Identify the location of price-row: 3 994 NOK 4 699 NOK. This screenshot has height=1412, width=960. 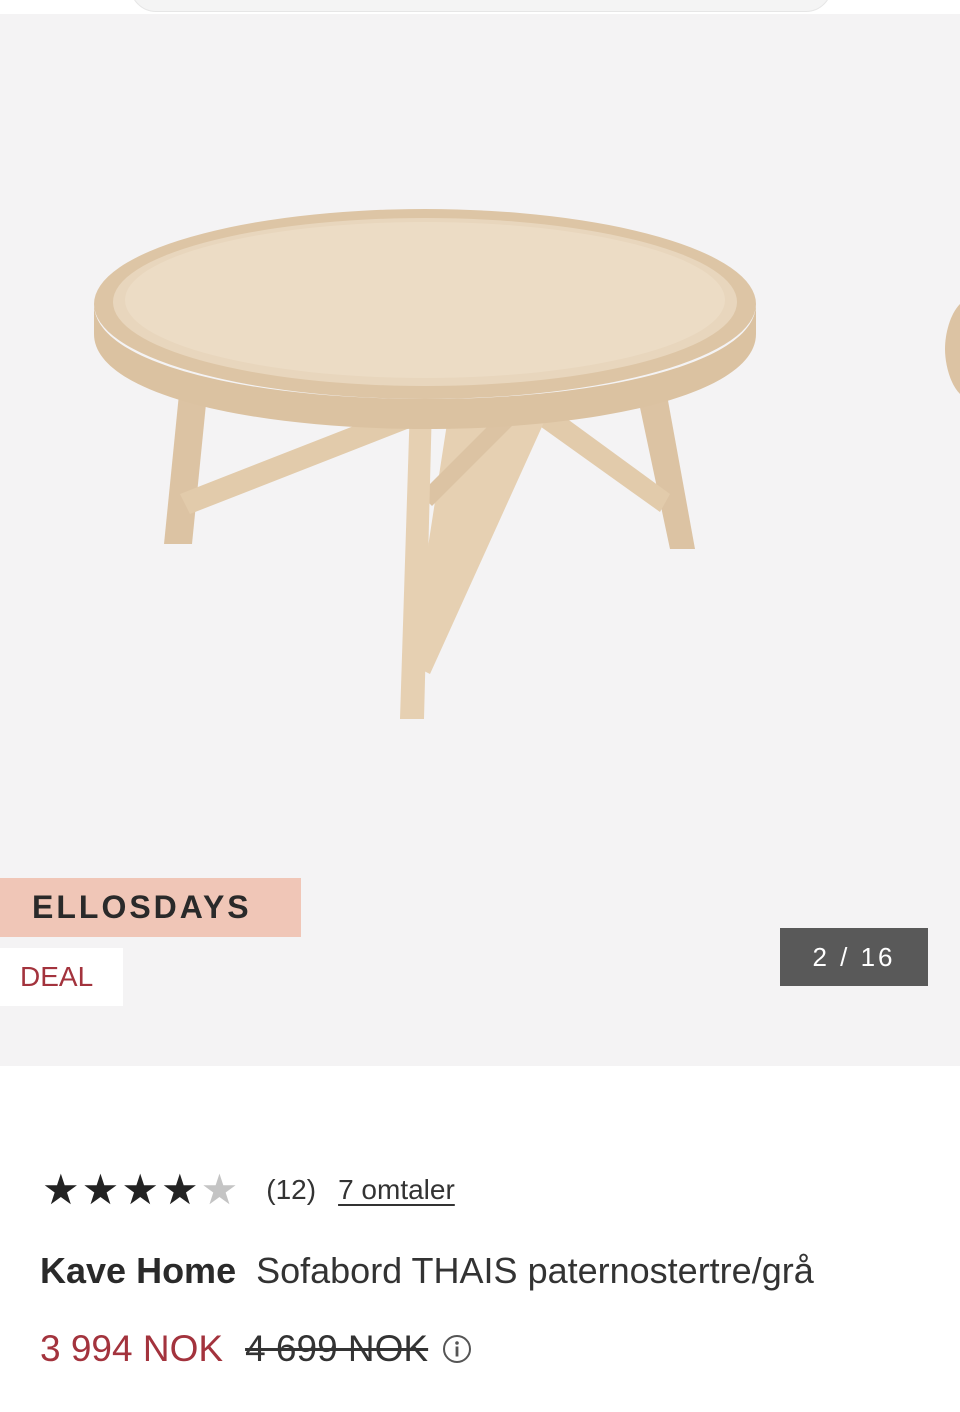
(256, 1349).